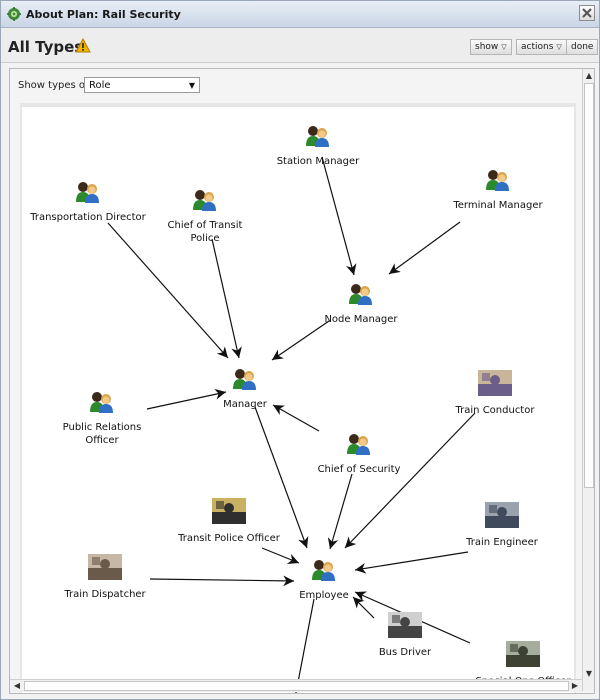 Image resolution: width=600 pixels, height=700 pixels. What do you see at coordinates (537, 47) in the screenshot?
I see `actions-label: actions` at bounding box center [537, 47].